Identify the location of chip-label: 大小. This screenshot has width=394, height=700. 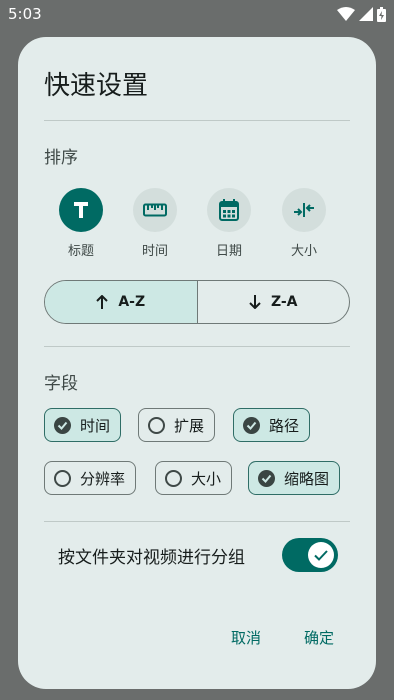
(206, 478).